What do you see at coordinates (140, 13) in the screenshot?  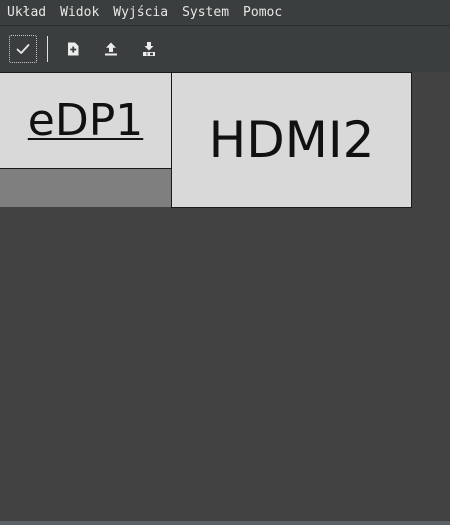 I see `menu-outputs: Wyjścia` at bounding box center [140, 13].